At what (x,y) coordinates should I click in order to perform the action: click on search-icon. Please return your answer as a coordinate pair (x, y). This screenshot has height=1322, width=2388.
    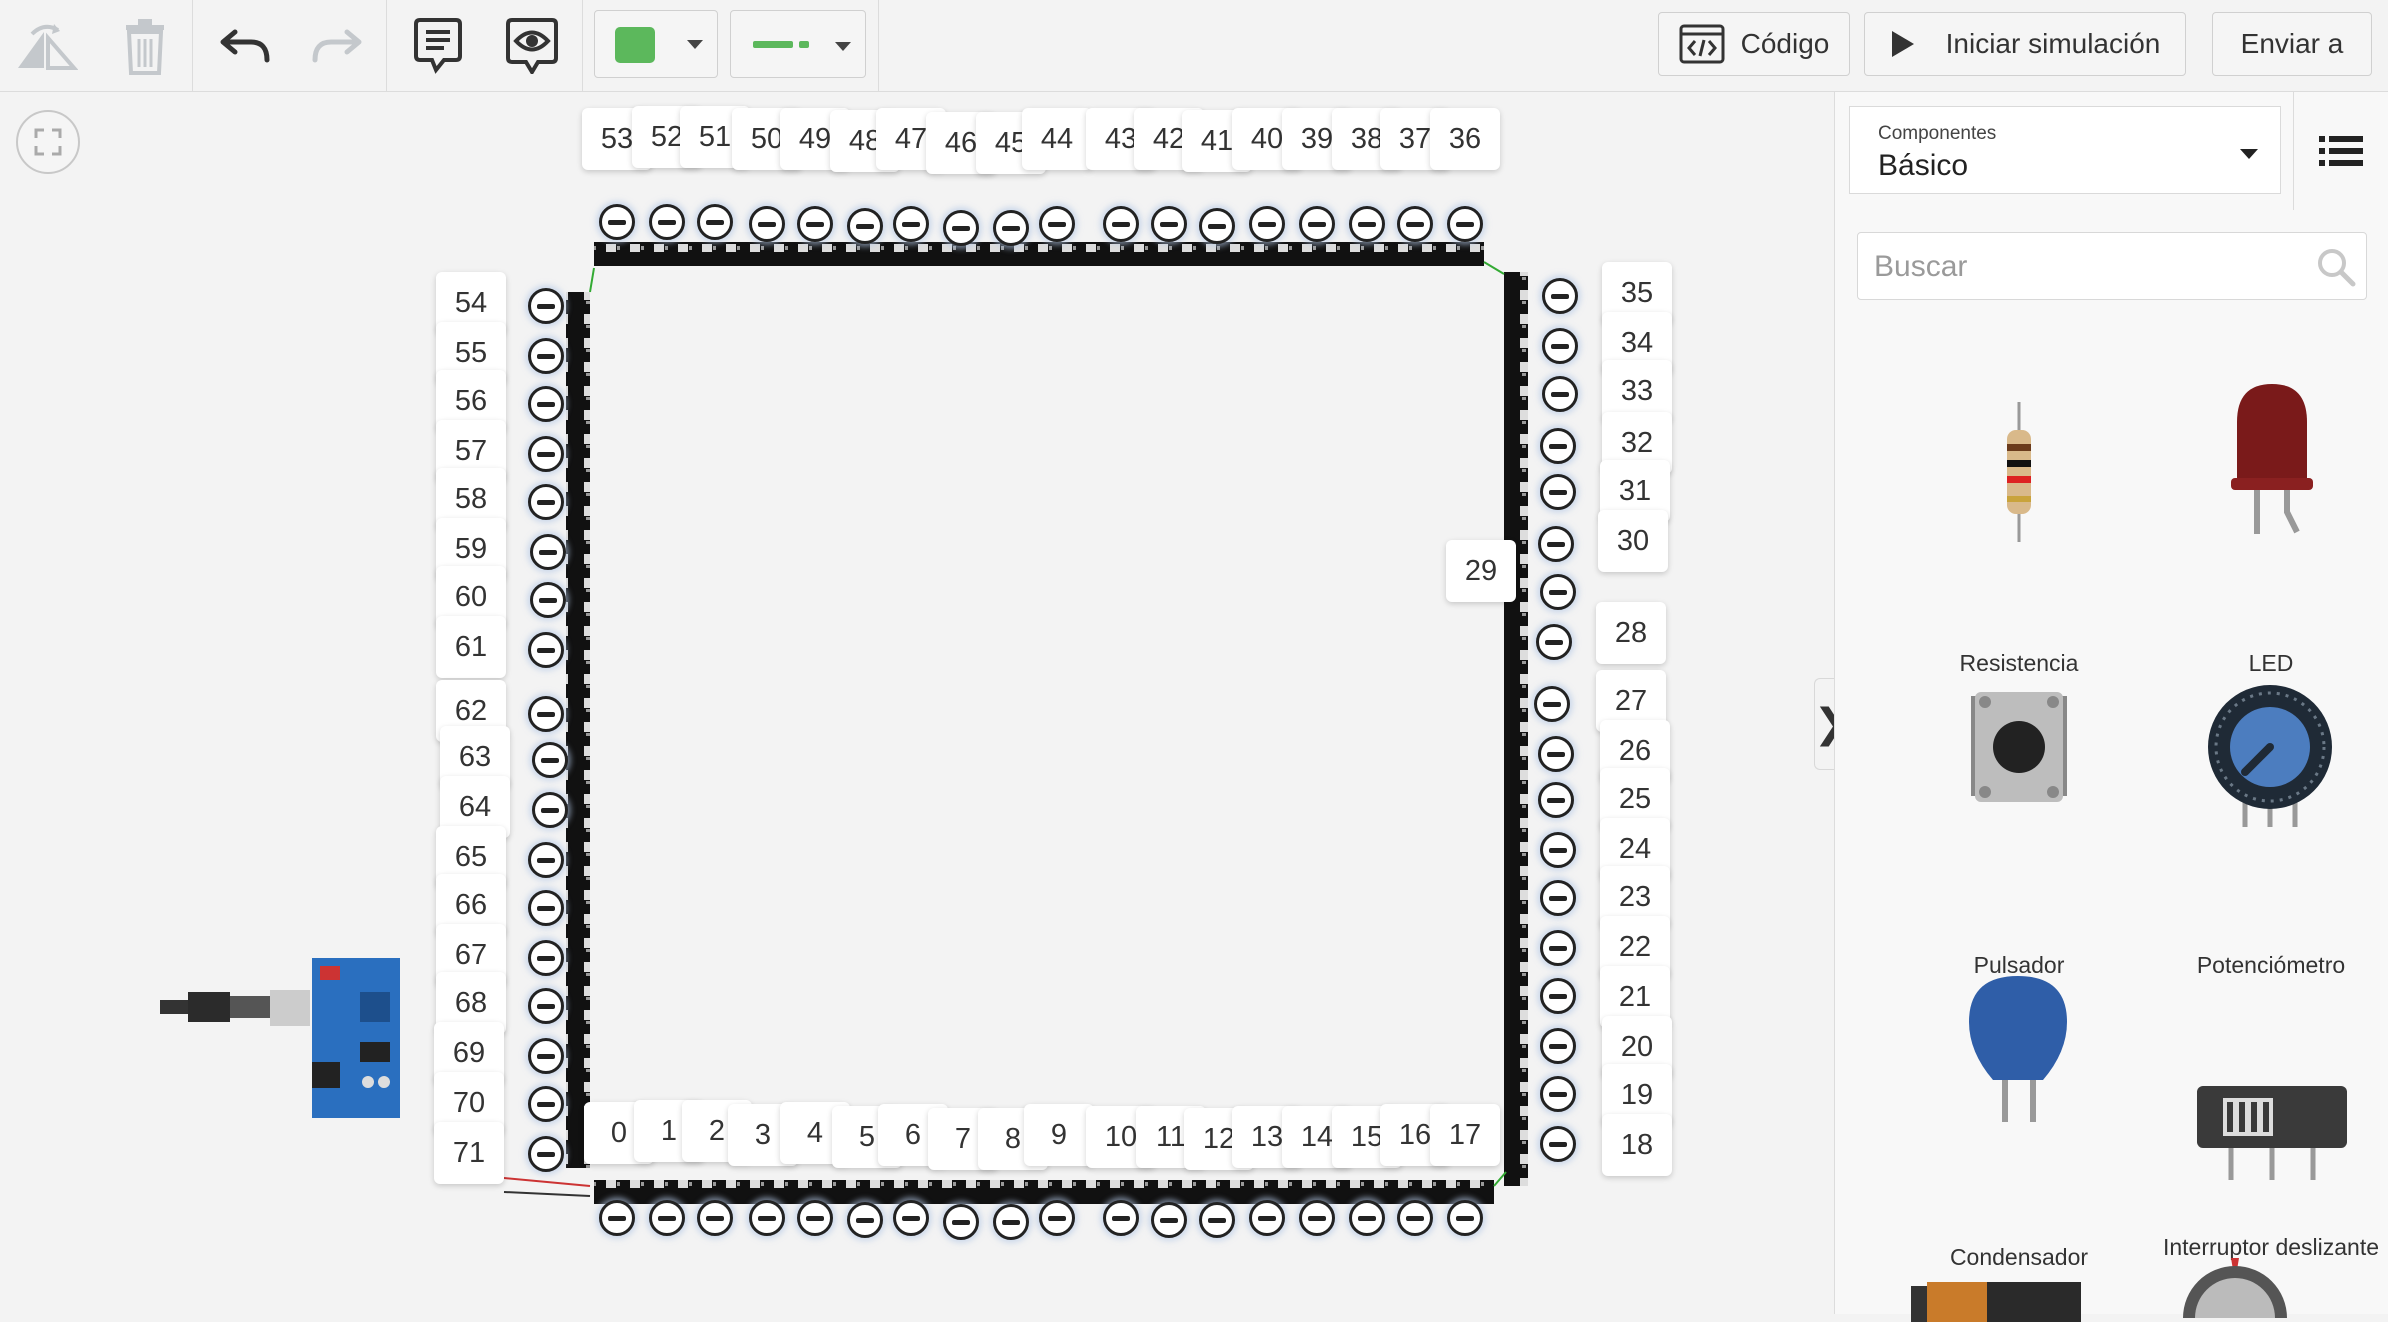
    Looking at the image, I should click on (2336, 267).